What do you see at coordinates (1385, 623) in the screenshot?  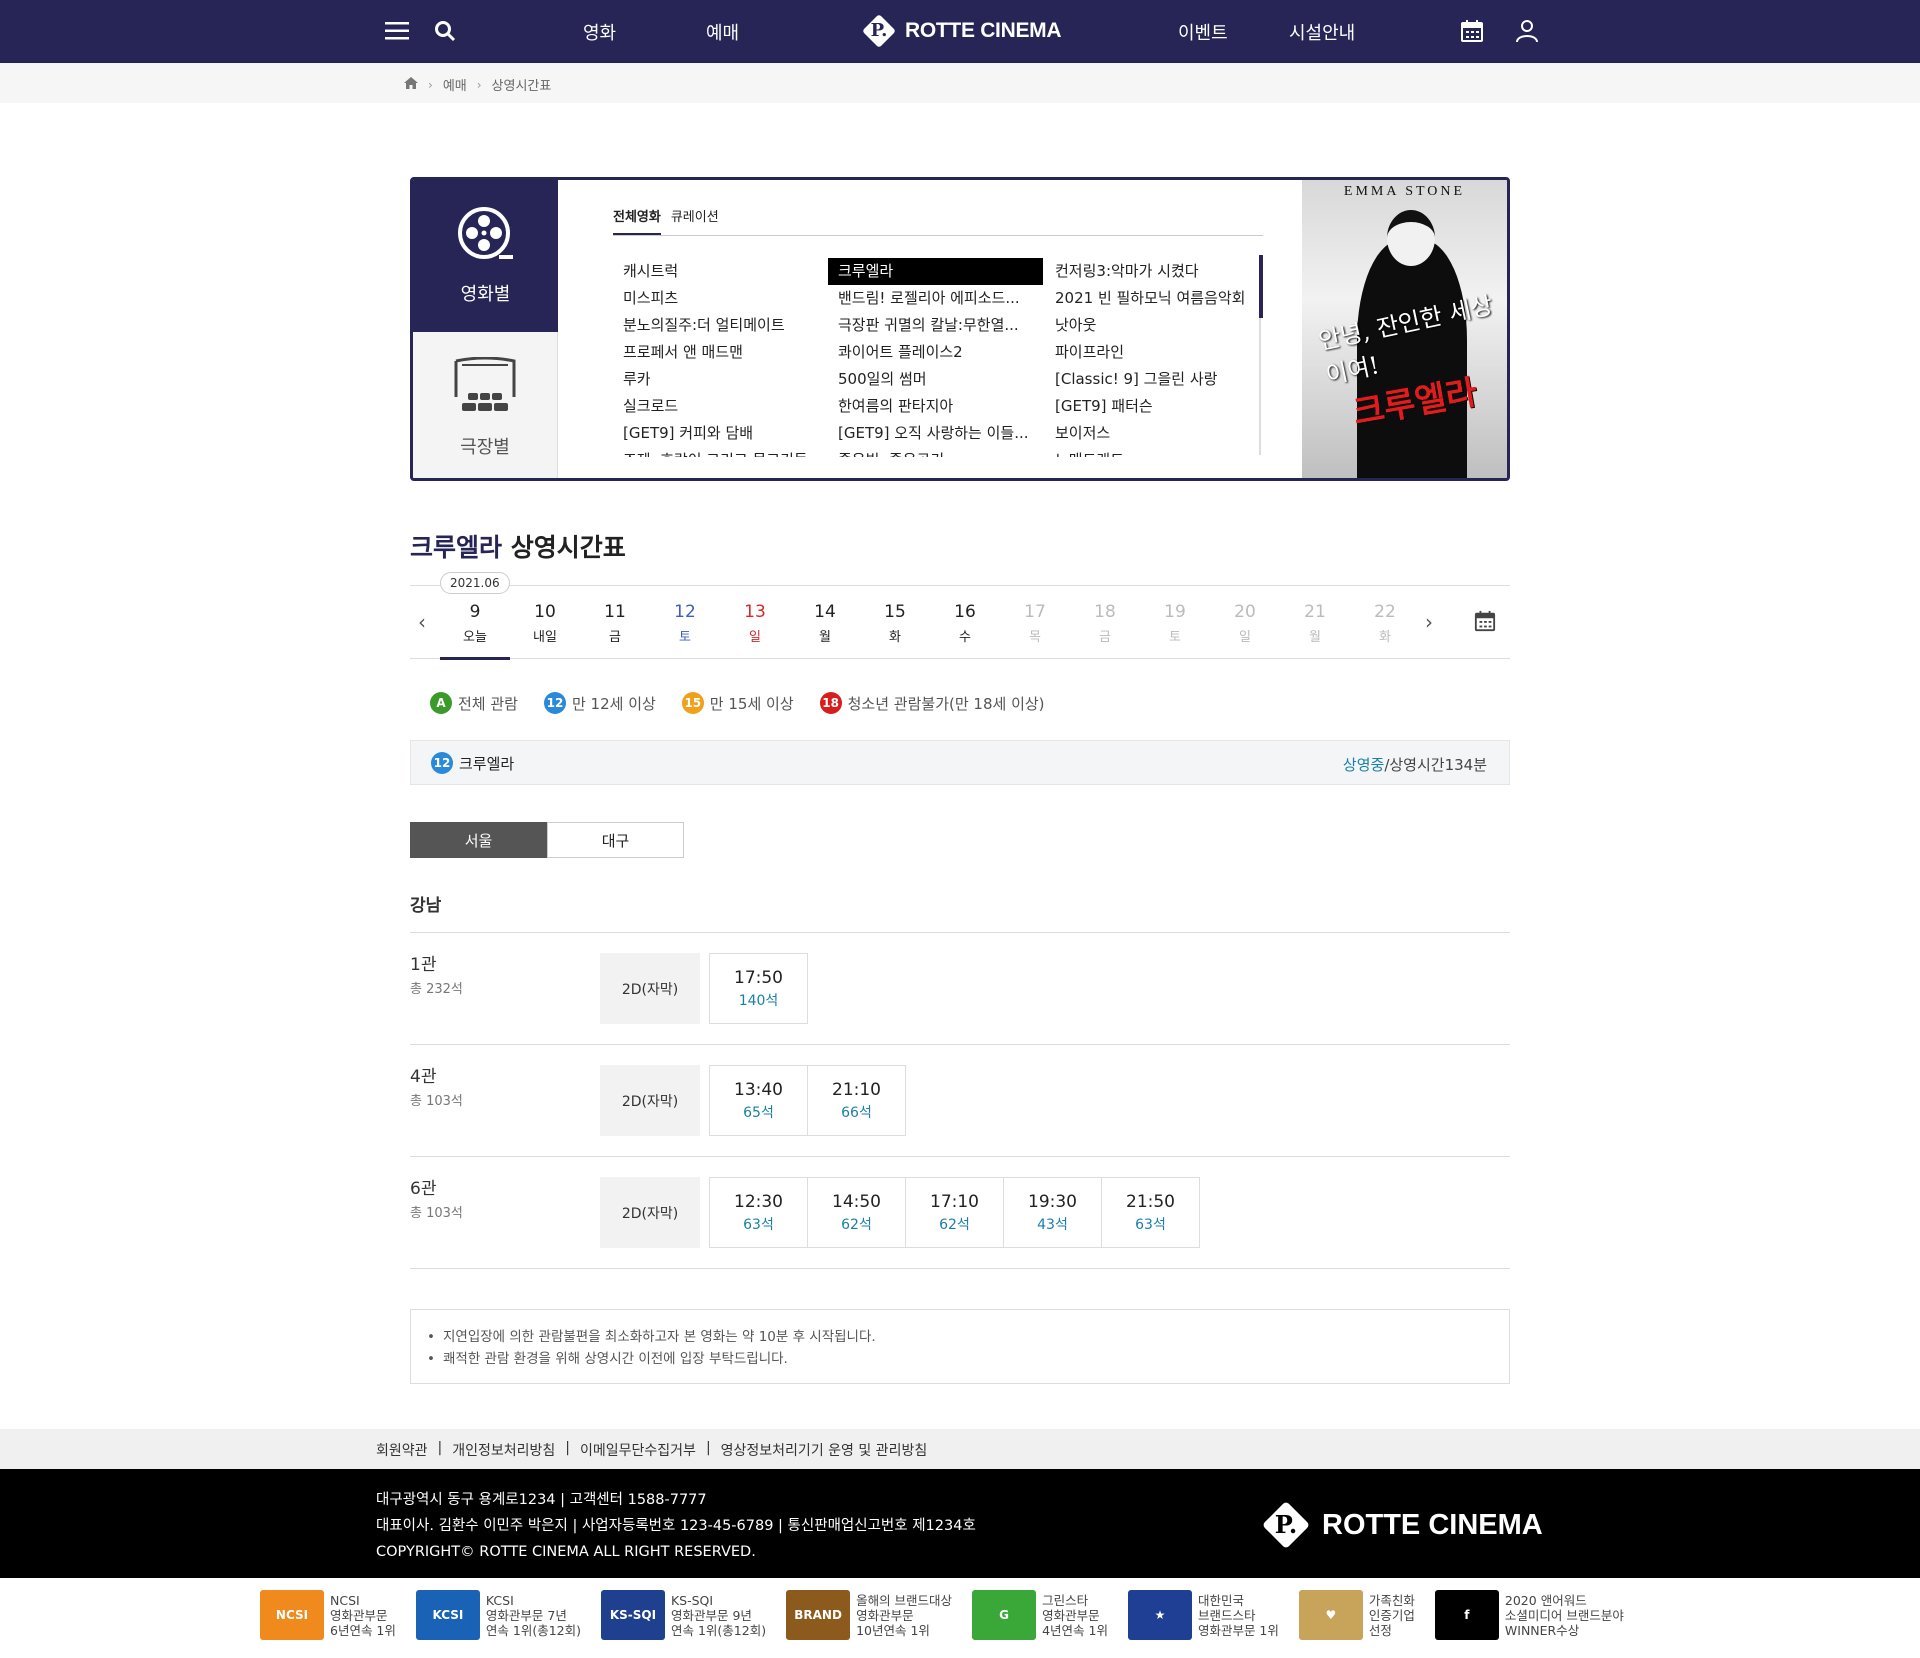 I see `date-item: 22 화` at bounding box center [1385, 623].